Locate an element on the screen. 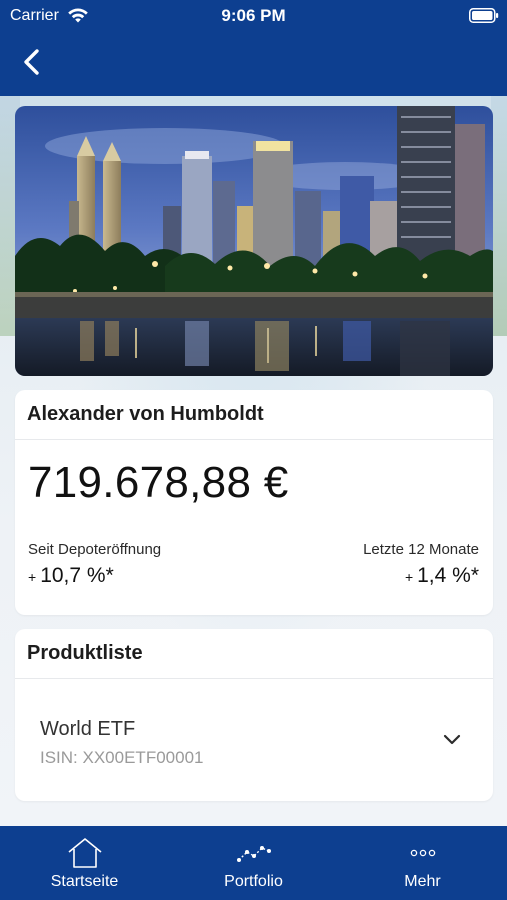 The image size is (507, 900). tab-portfolio-label: Portfolio is located at coordinates (253, 881).